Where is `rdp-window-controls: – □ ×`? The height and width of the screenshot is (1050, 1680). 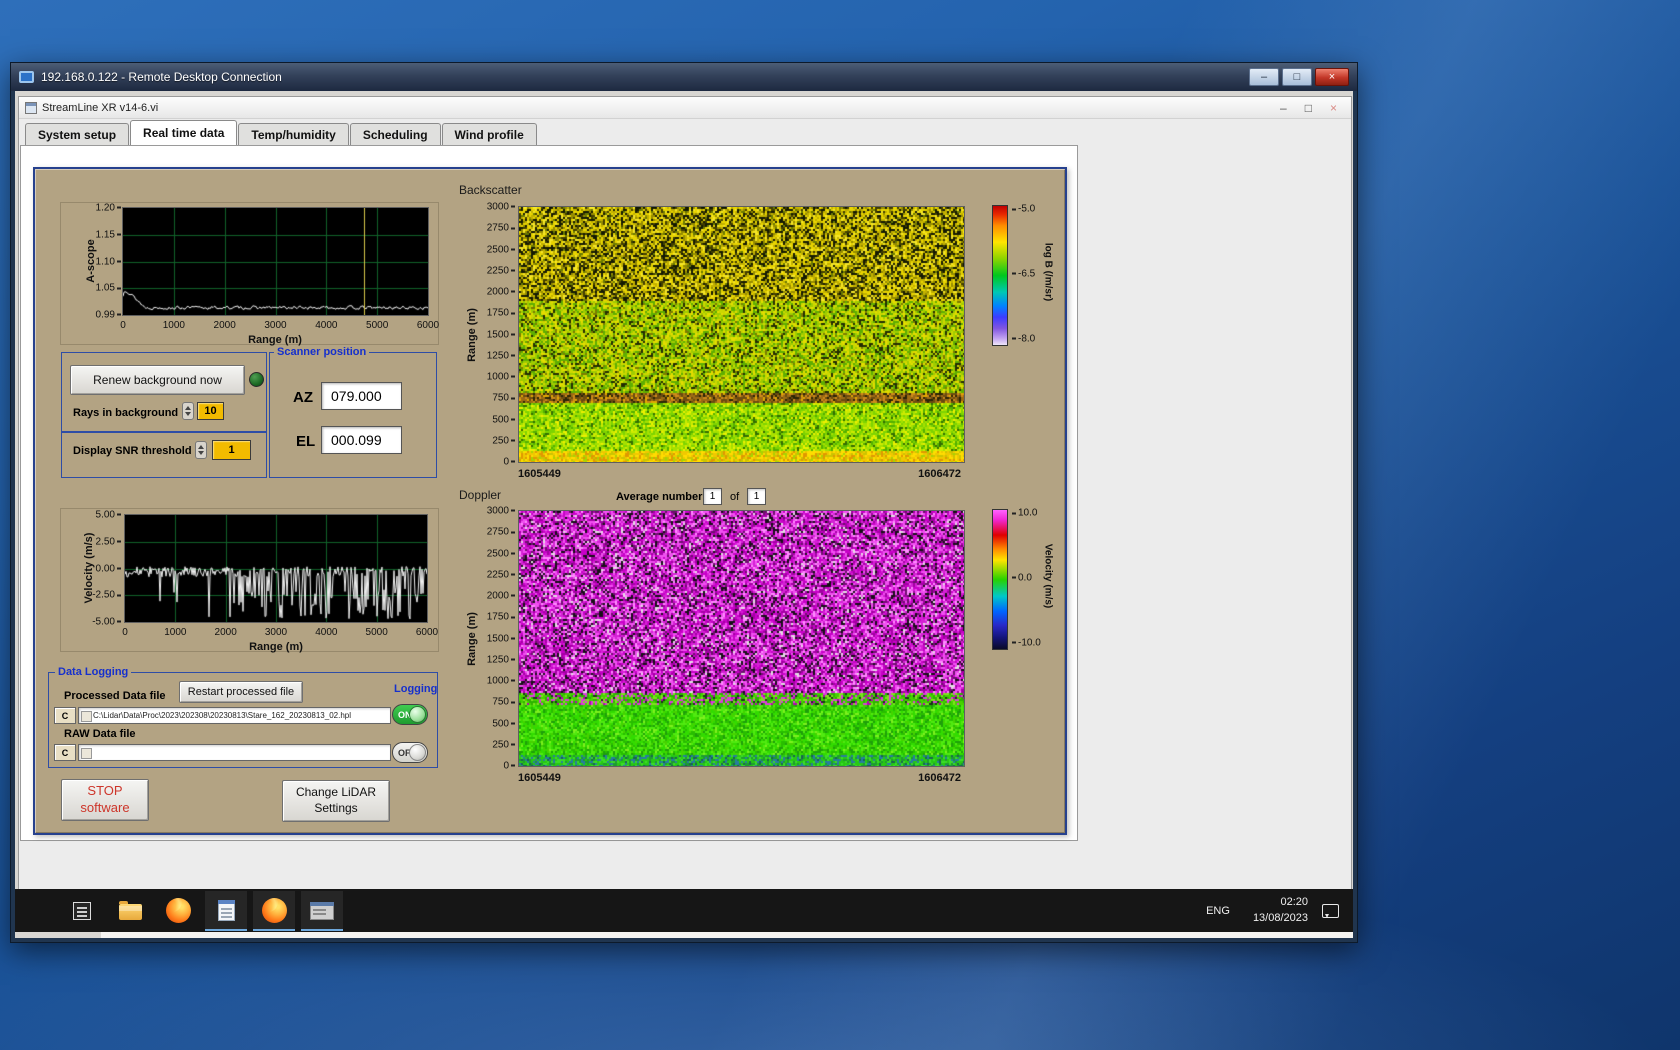 rdp-window-controls: – □ × is located at coordinates (1299, 77).